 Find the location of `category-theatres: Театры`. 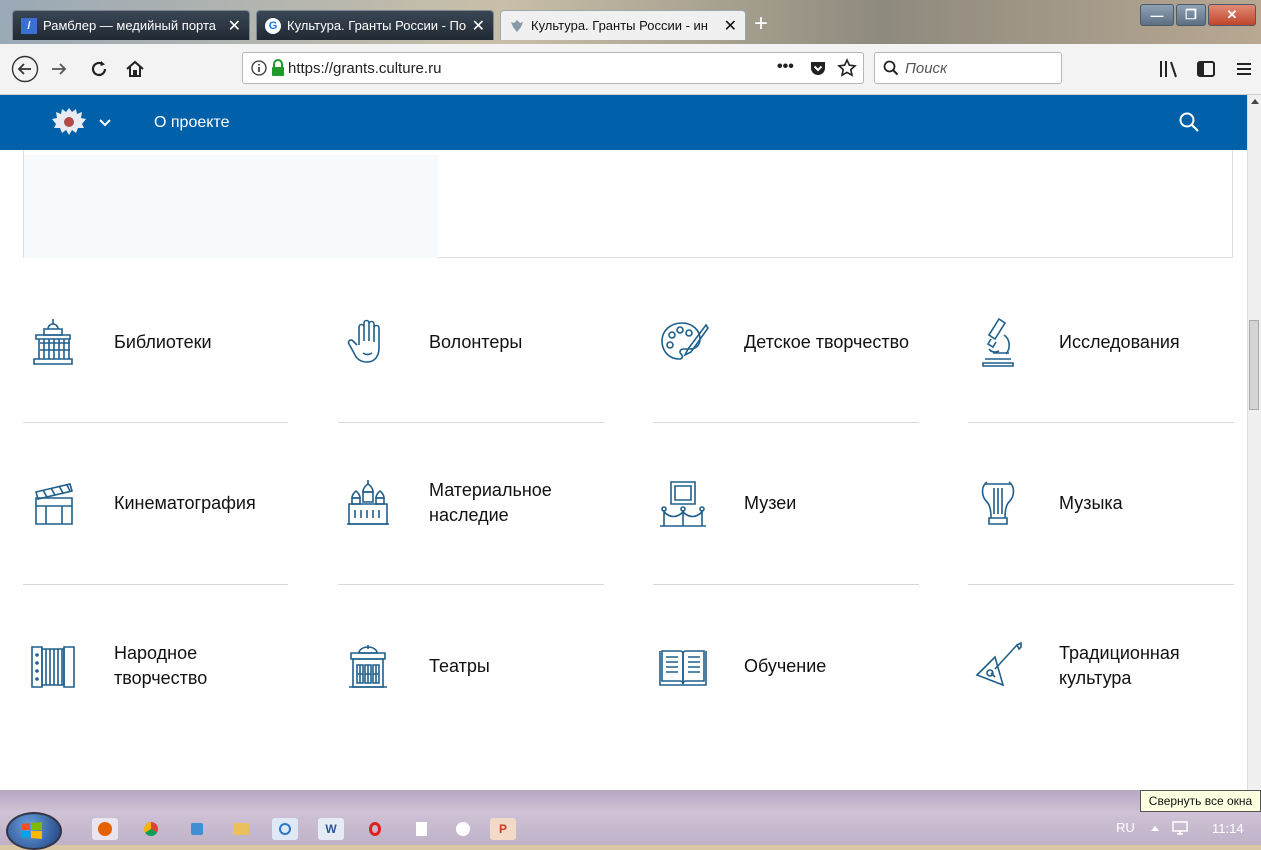

category-theatres: Театры is located at coordinates (468, 666).